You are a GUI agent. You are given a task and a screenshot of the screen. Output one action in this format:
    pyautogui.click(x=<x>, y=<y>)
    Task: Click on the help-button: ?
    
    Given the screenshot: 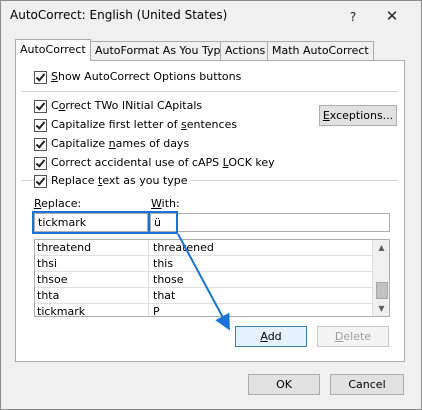 What is the action you would take?
    pyautogui.click(x=353, y=17)
    